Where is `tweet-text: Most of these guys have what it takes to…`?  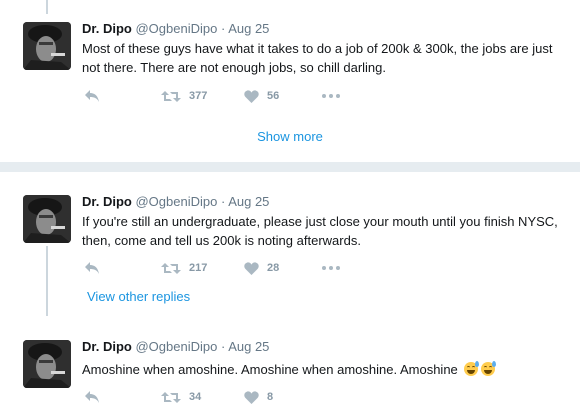
tweet-text: Most of these guys have what it takes to… is located at coordinates (317, 58).